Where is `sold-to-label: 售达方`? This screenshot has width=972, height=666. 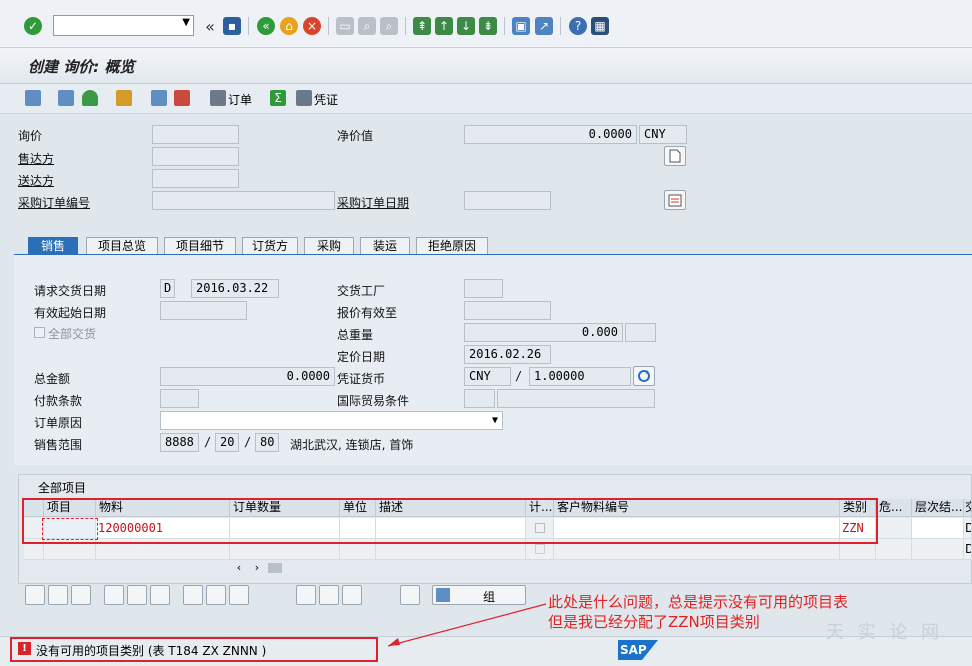
sold-to-label: 售达方 is located at coordinates (36, 158).